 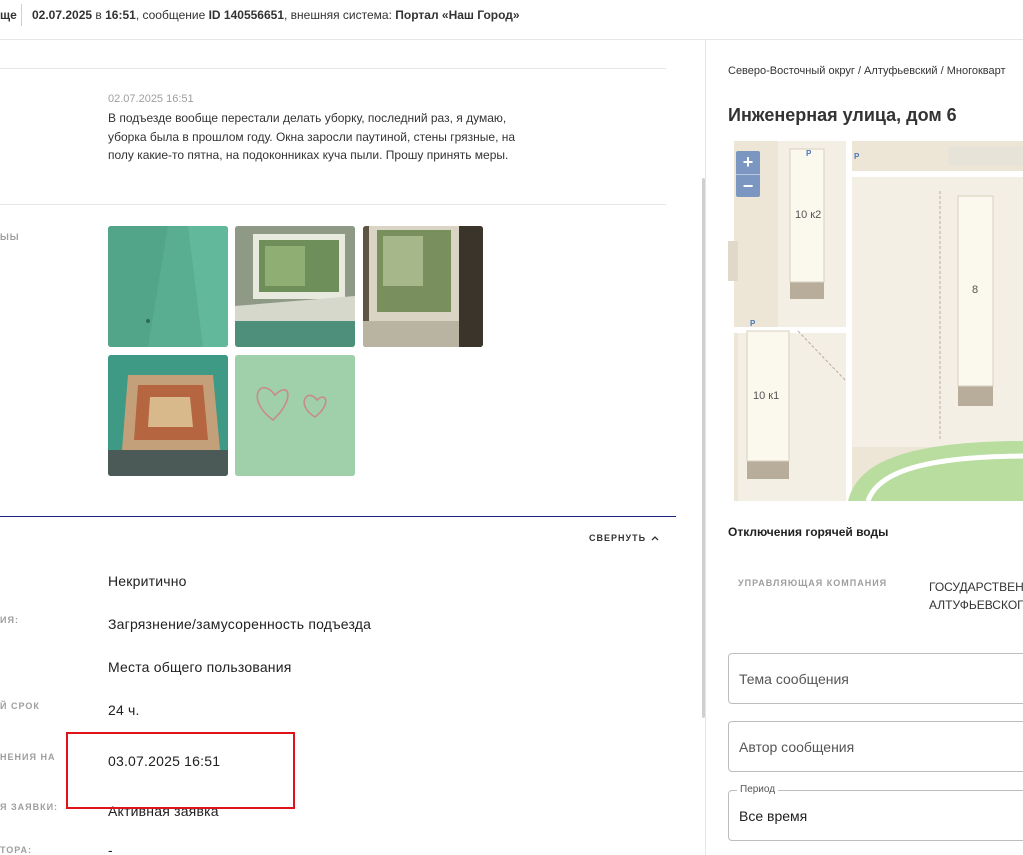 What do you see at coordinates (16, 850) in the screenshot?
I see `detail-label: ТОРА:` at bounding box center [16, 850].